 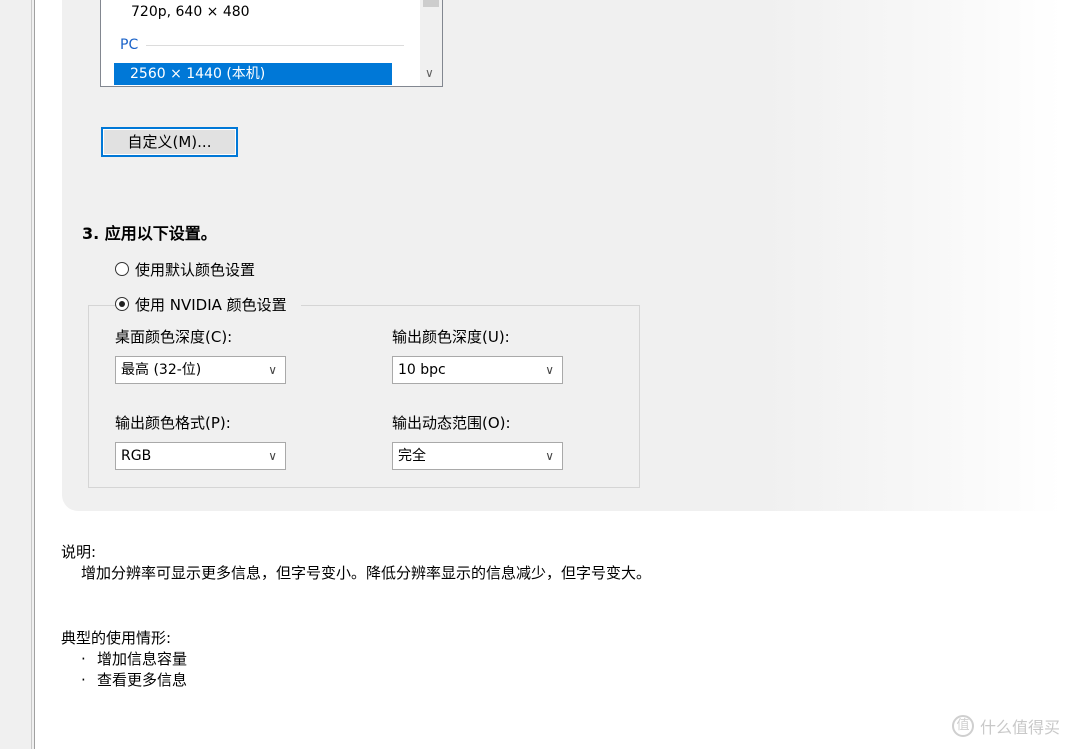 I want to click on listbox-scrollbar: ∨, so click(x=431, y=43).